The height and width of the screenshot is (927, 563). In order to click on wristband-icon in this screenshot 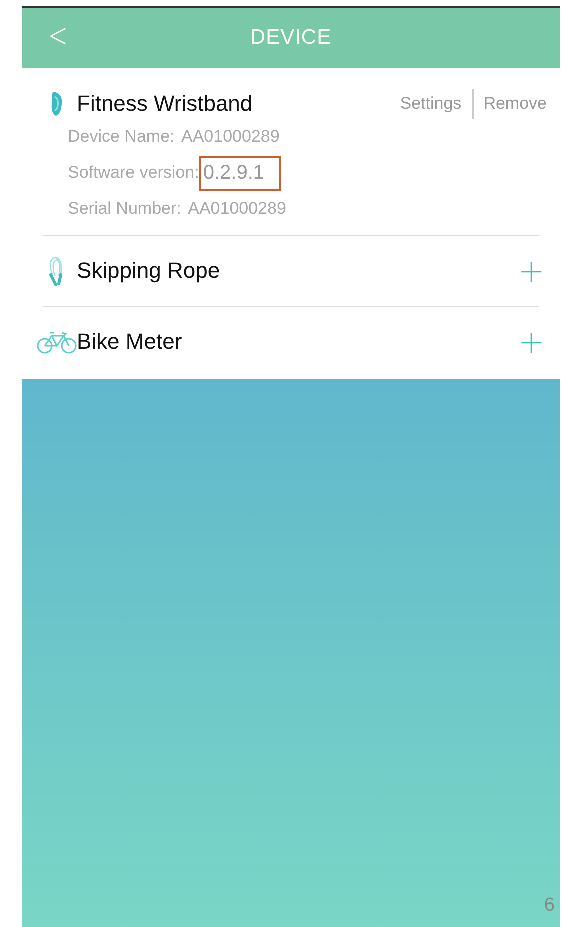, I will do `click(57, 103)`.